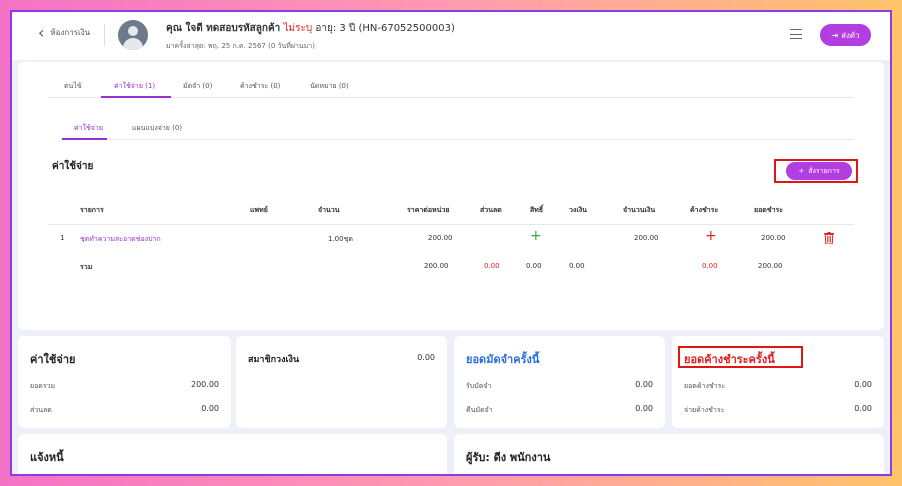 This screenshot has width=902, height=486. What do you see at coordinates (136, 97) in the screenshot?
I see `active-tab-indicator` at bounding box center [136, 97].